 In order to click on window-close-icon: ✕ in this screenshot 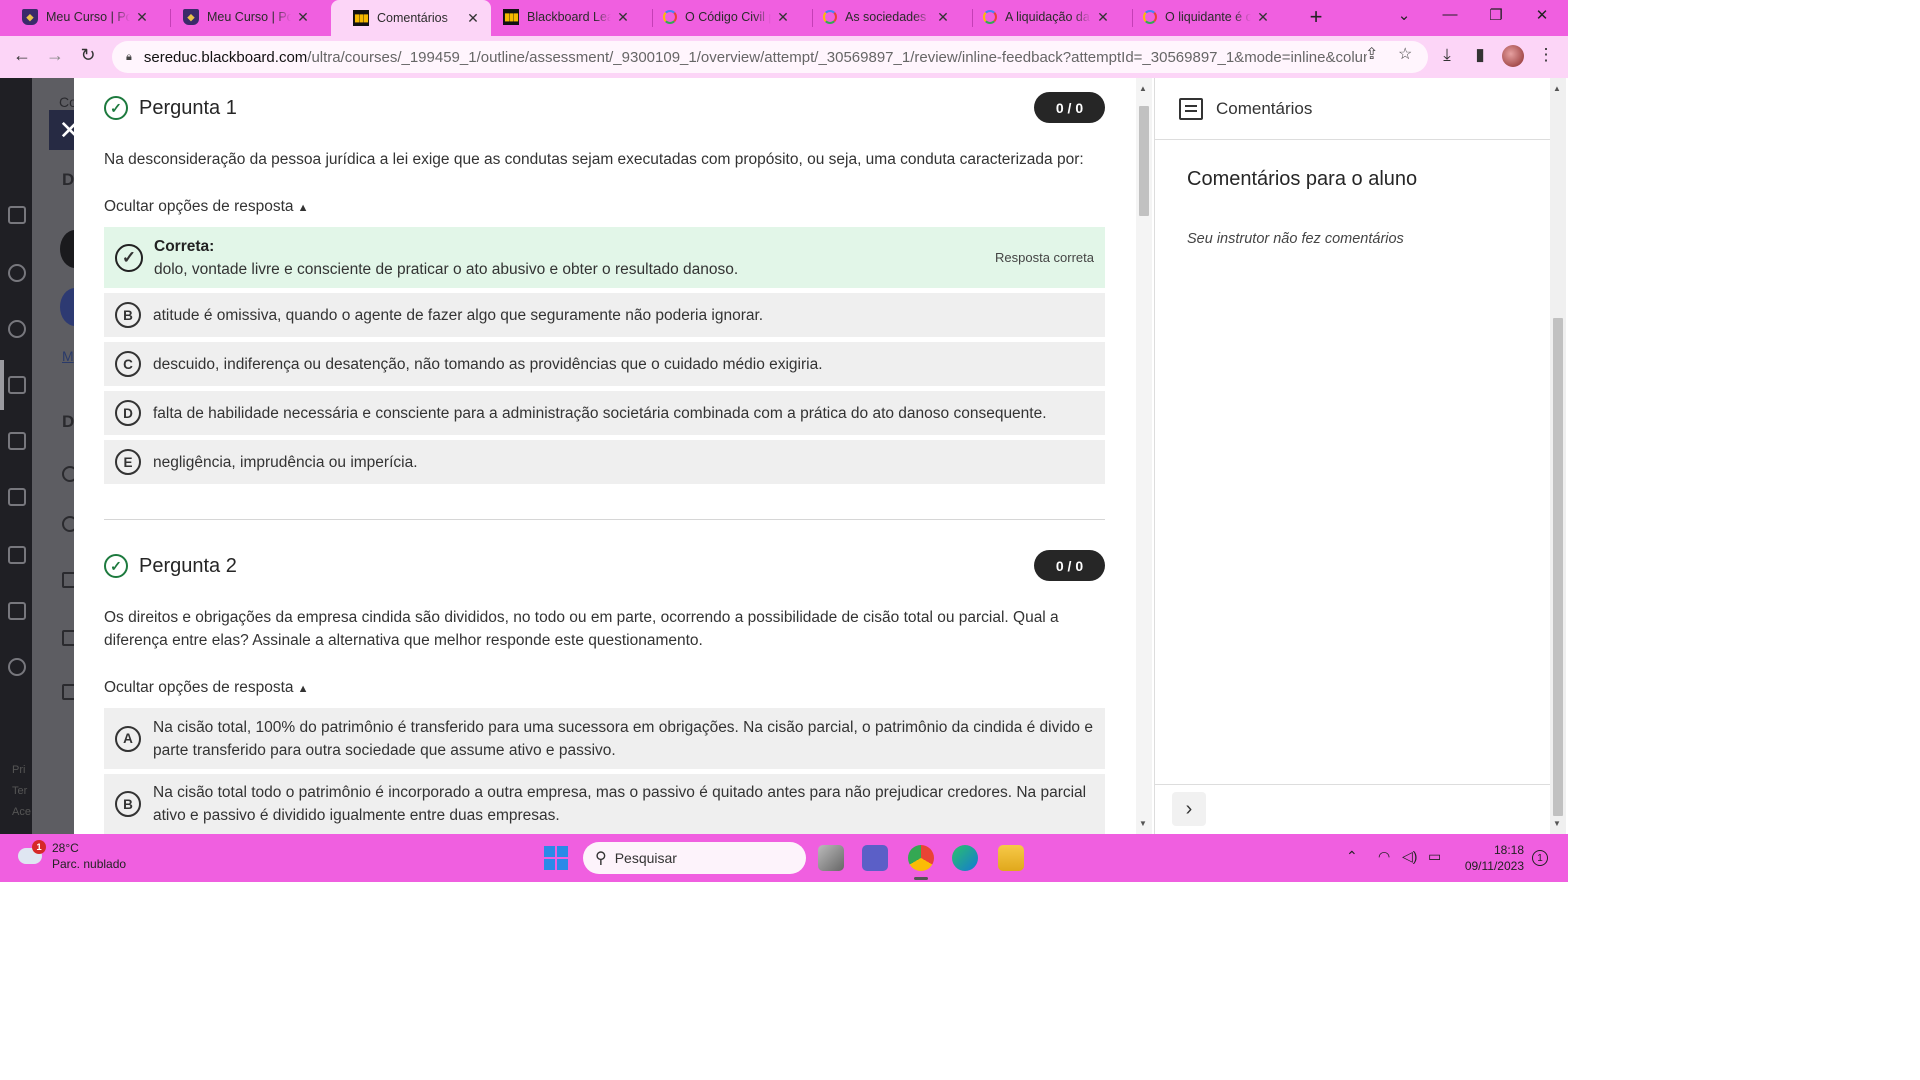, I will do `click(1542, 15)`.